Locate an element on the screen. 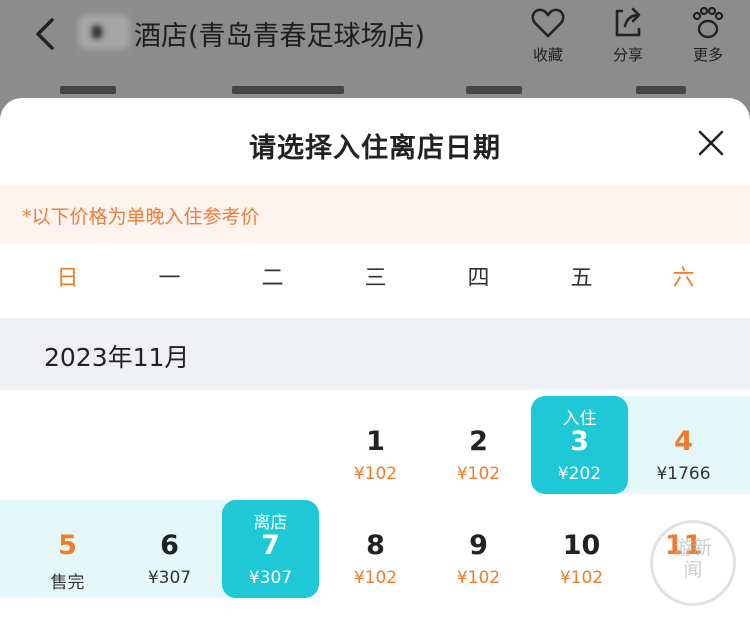 The height and width of the screenshot is (621, 750). favorite-button: 收藏 is located at coordinates (548, 34).